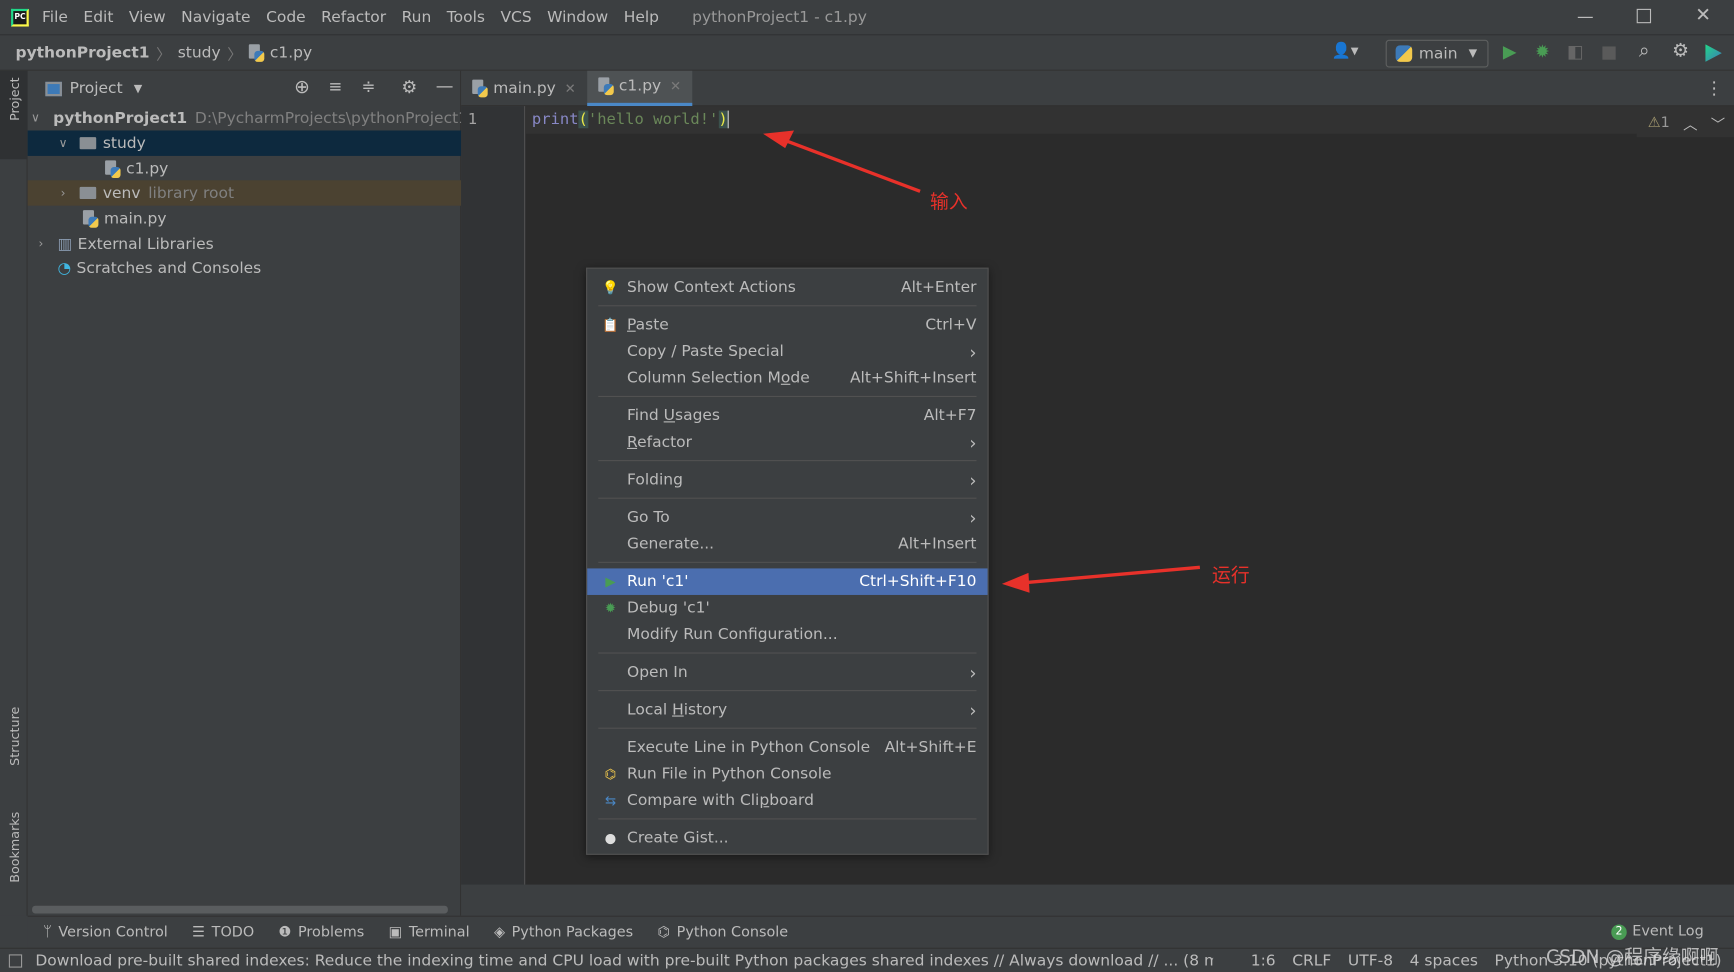 The height and width of the screenshot is (972, 1734). What do you see at coordinates (395, 932) in the screenshot?
I see `terminal-icon: ▣` at bounding box center [395, 932].